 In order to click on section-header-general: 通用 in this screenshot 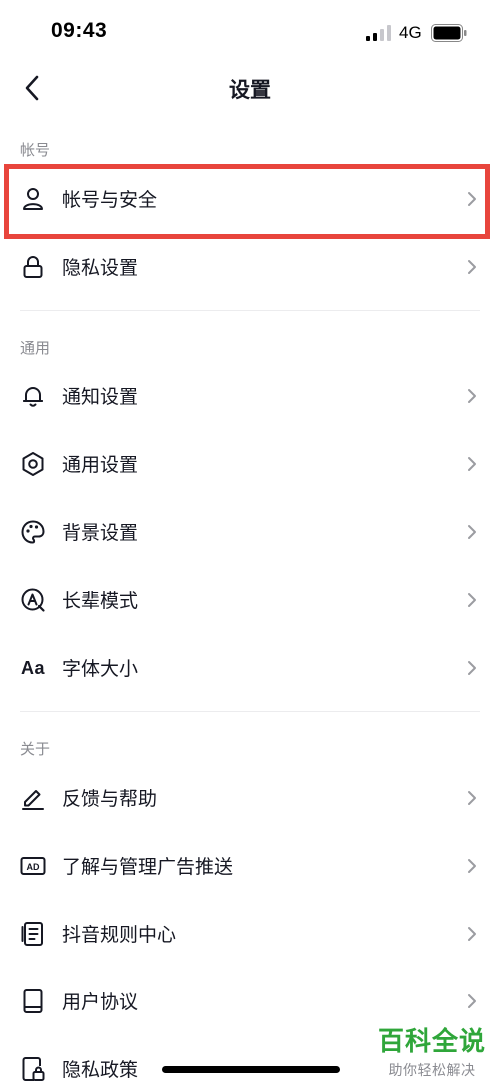, I will do `click(35, 348)`.